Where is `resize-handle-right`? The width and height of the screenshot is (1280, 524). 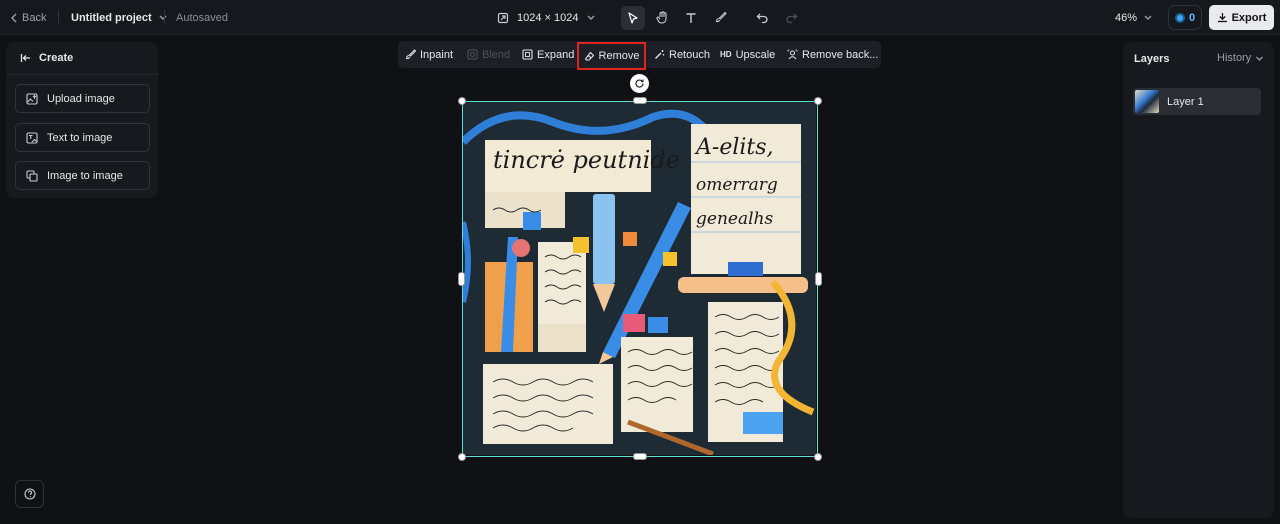
resize-handle-right is located at coordinates (818, 279).